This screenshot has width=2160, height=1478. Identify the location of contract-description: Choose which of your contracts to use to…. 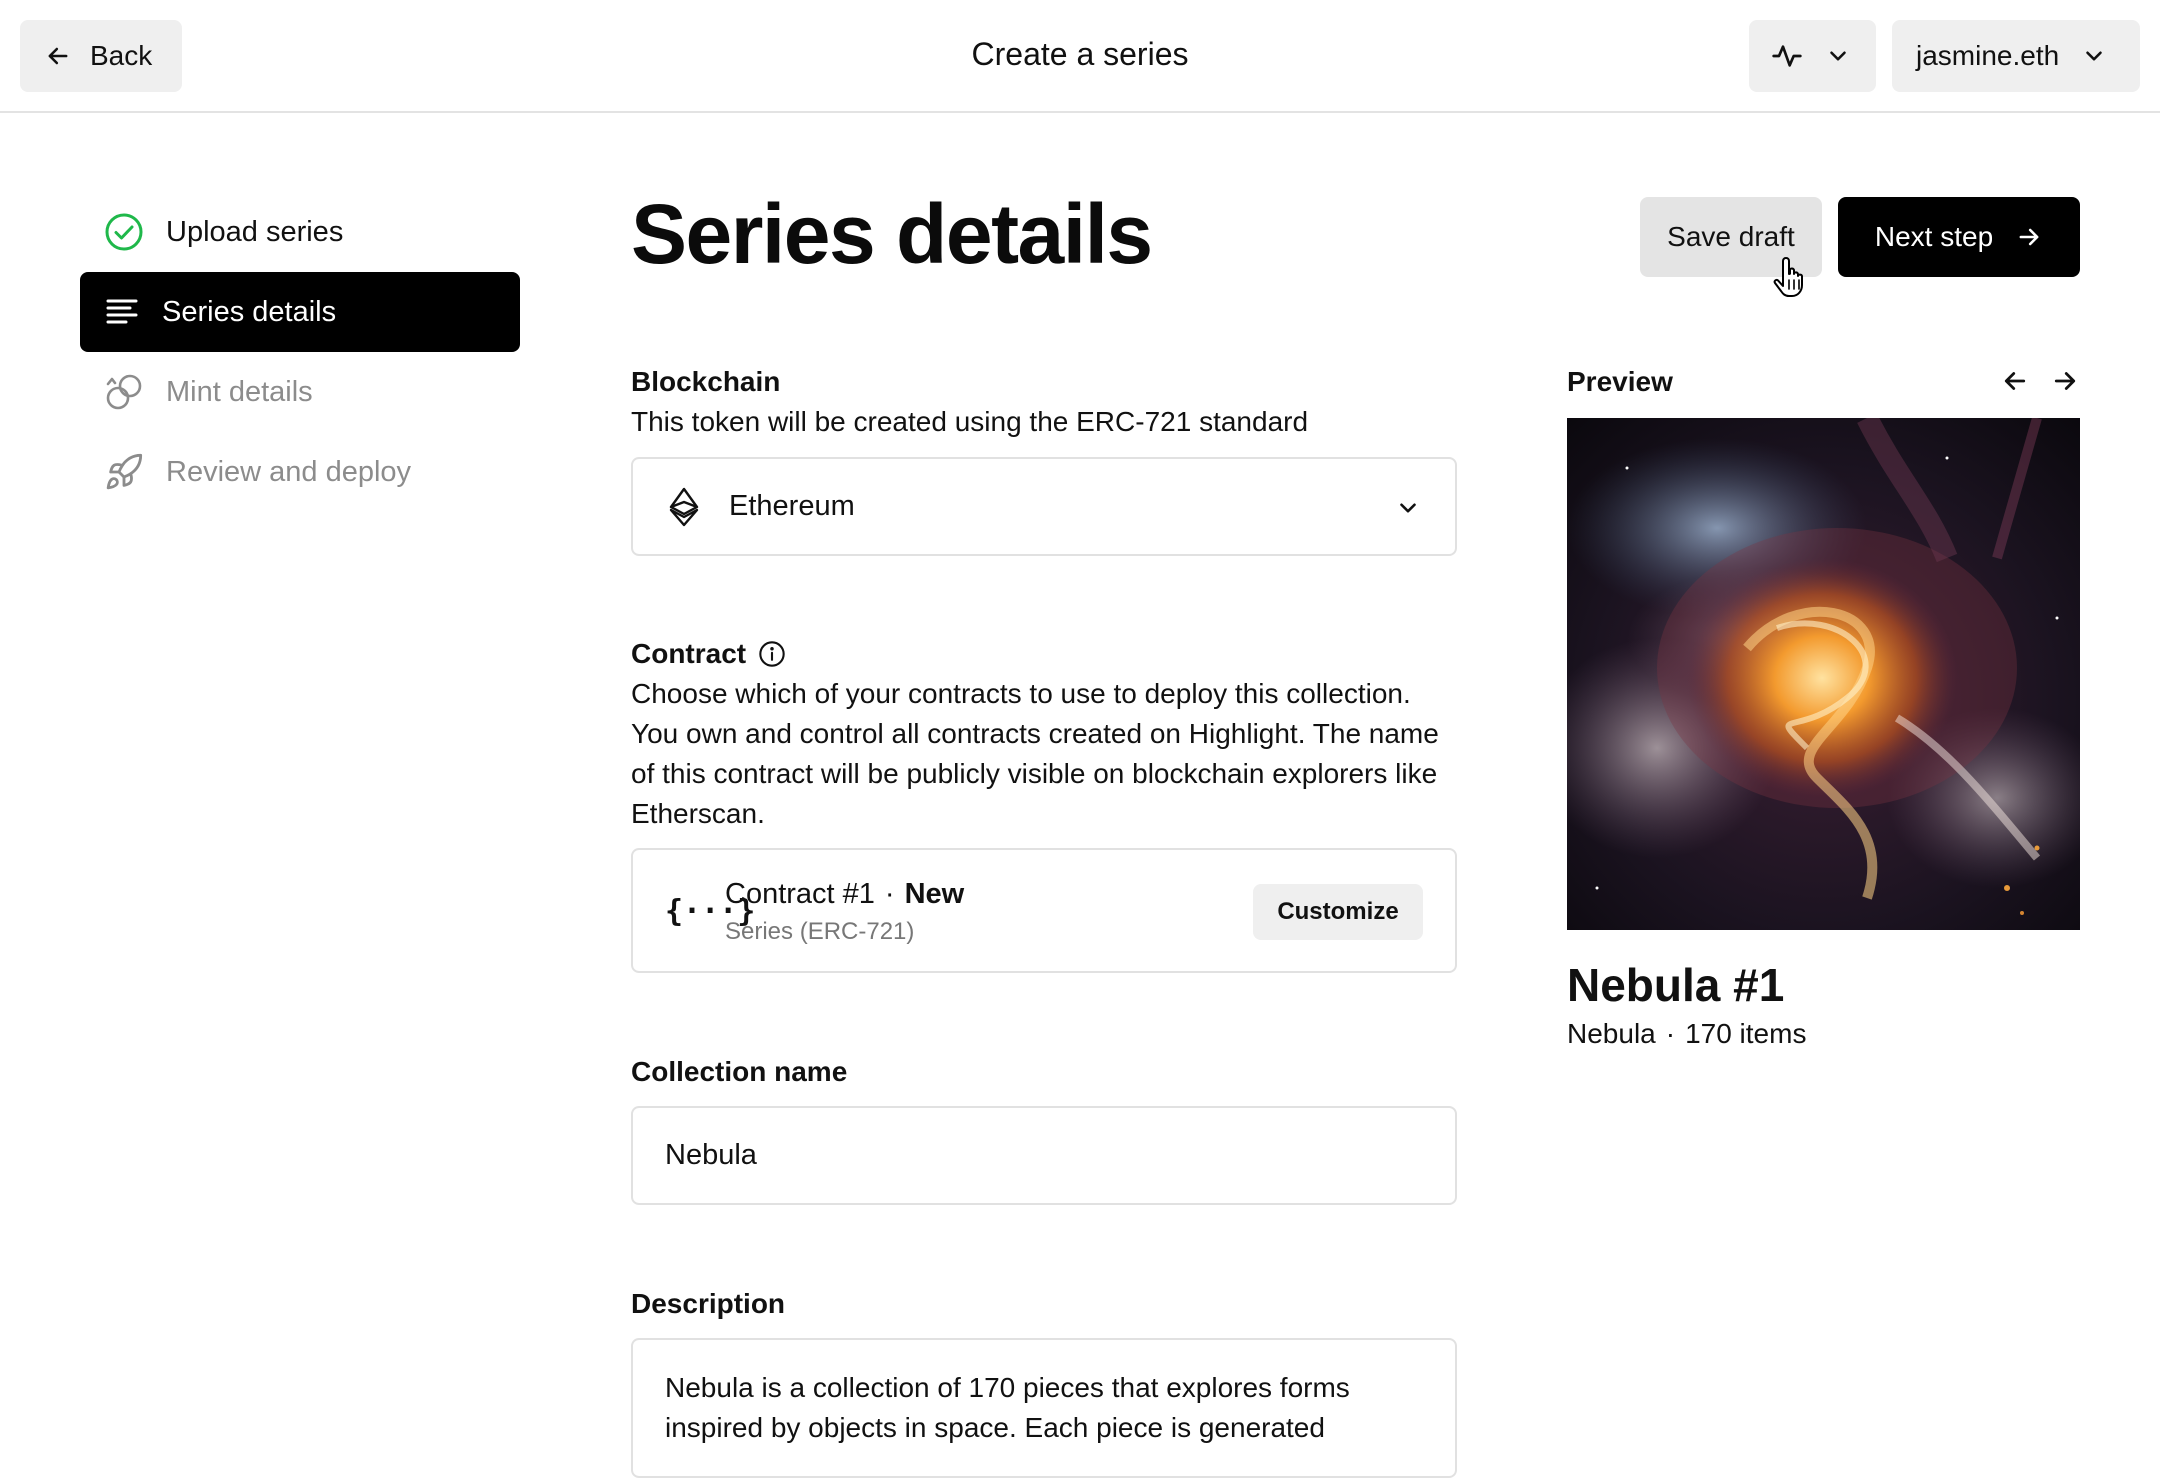
(1035, 753).